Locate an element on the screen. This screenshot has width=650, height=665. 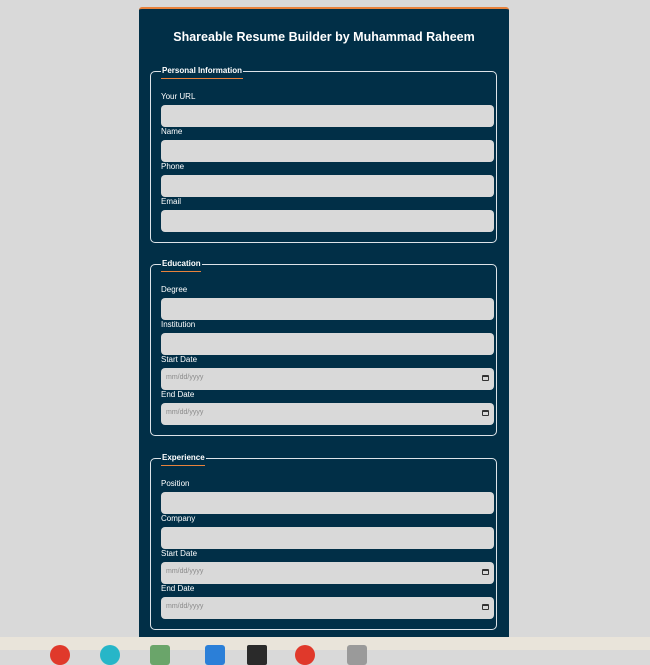
education-end-date-label: End Date is located at coordinates (178, 394).